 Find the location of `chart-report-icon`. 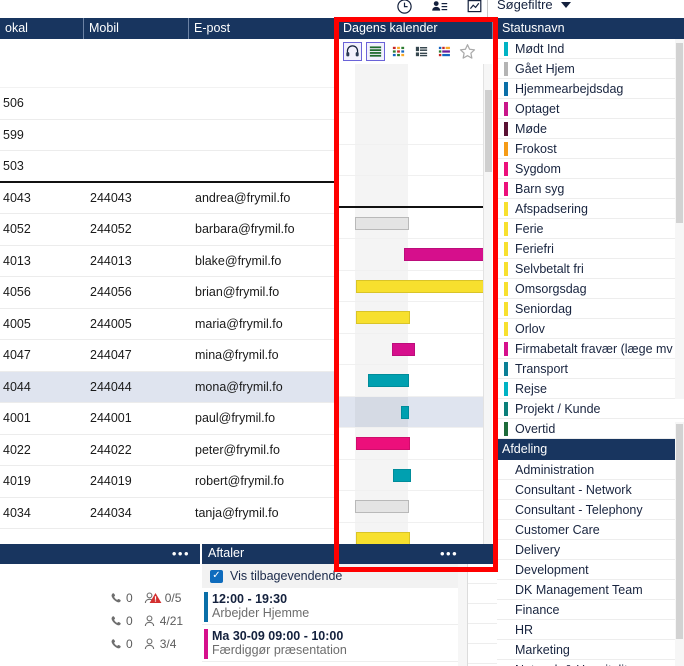

chart-report-icon is located at coordinates (474, 7).